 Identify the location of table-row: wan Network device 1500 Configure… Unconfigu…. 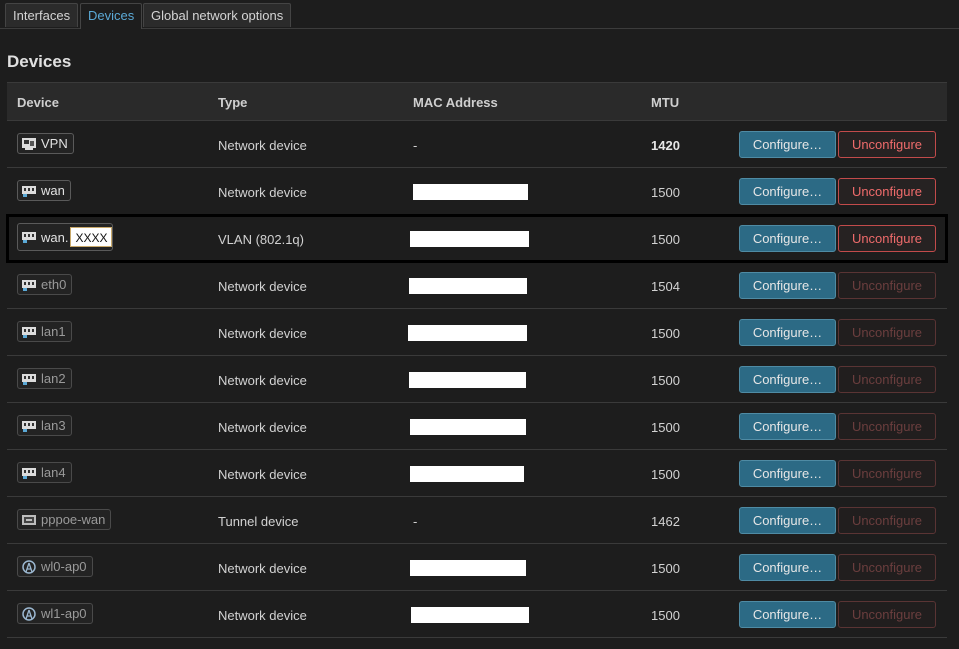
(477, 191).